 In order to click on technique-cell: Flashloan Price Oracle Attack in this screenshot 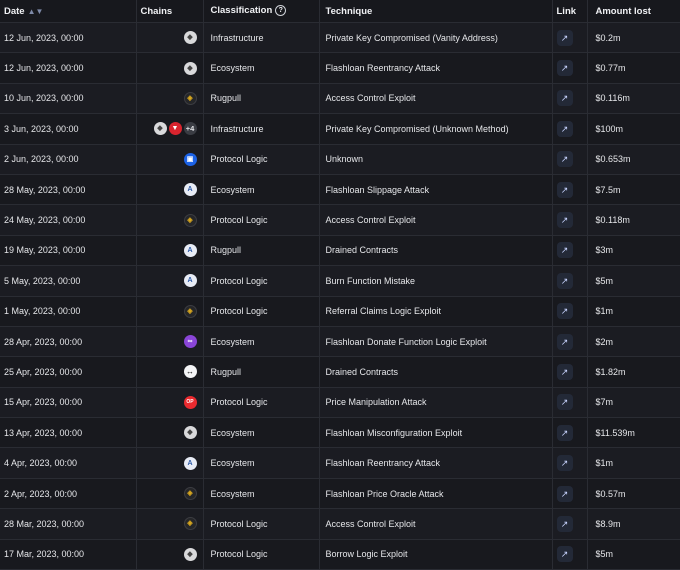, I will do `click(436, 494)`.